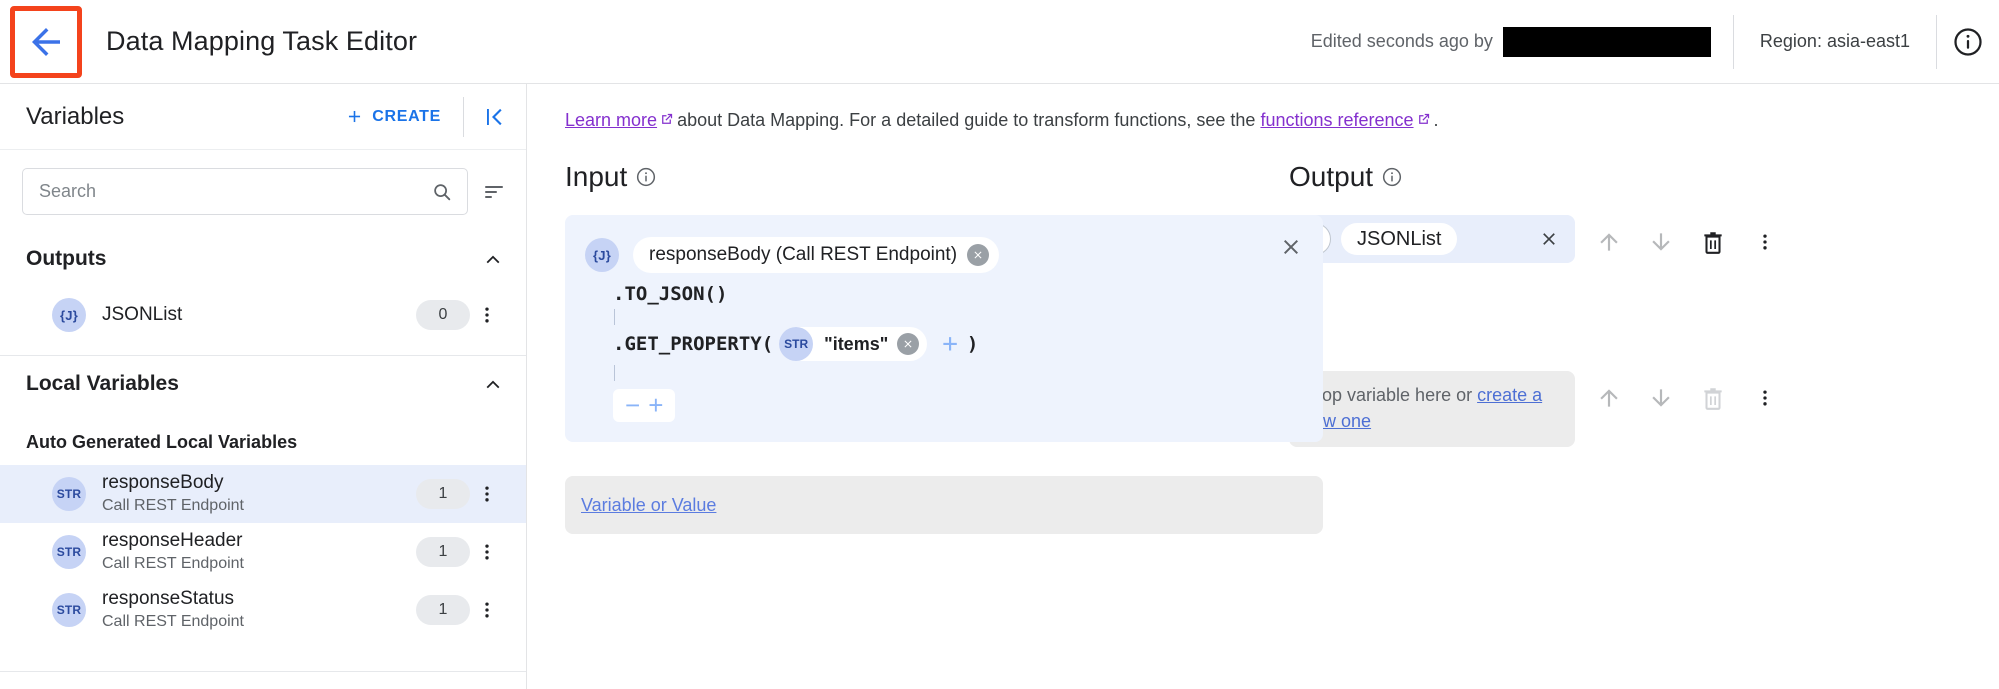 The image size is (1999, 689). What do you see at coordinates (693, 344) in the screenshot?
I see `function-name: .GET_PROPERTY(` at bounding box center [693, 344].